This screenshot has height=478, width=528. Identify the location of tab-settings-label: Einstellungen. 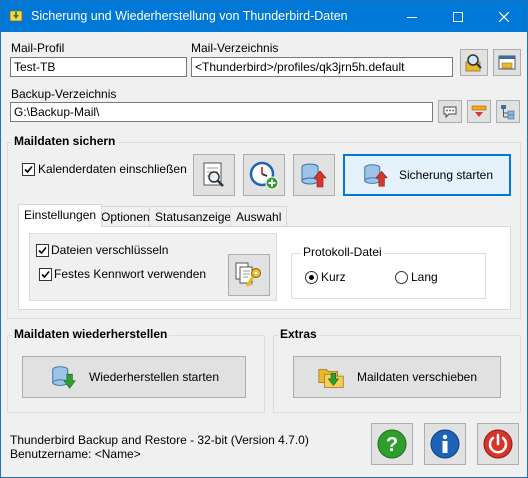
(60, 215).